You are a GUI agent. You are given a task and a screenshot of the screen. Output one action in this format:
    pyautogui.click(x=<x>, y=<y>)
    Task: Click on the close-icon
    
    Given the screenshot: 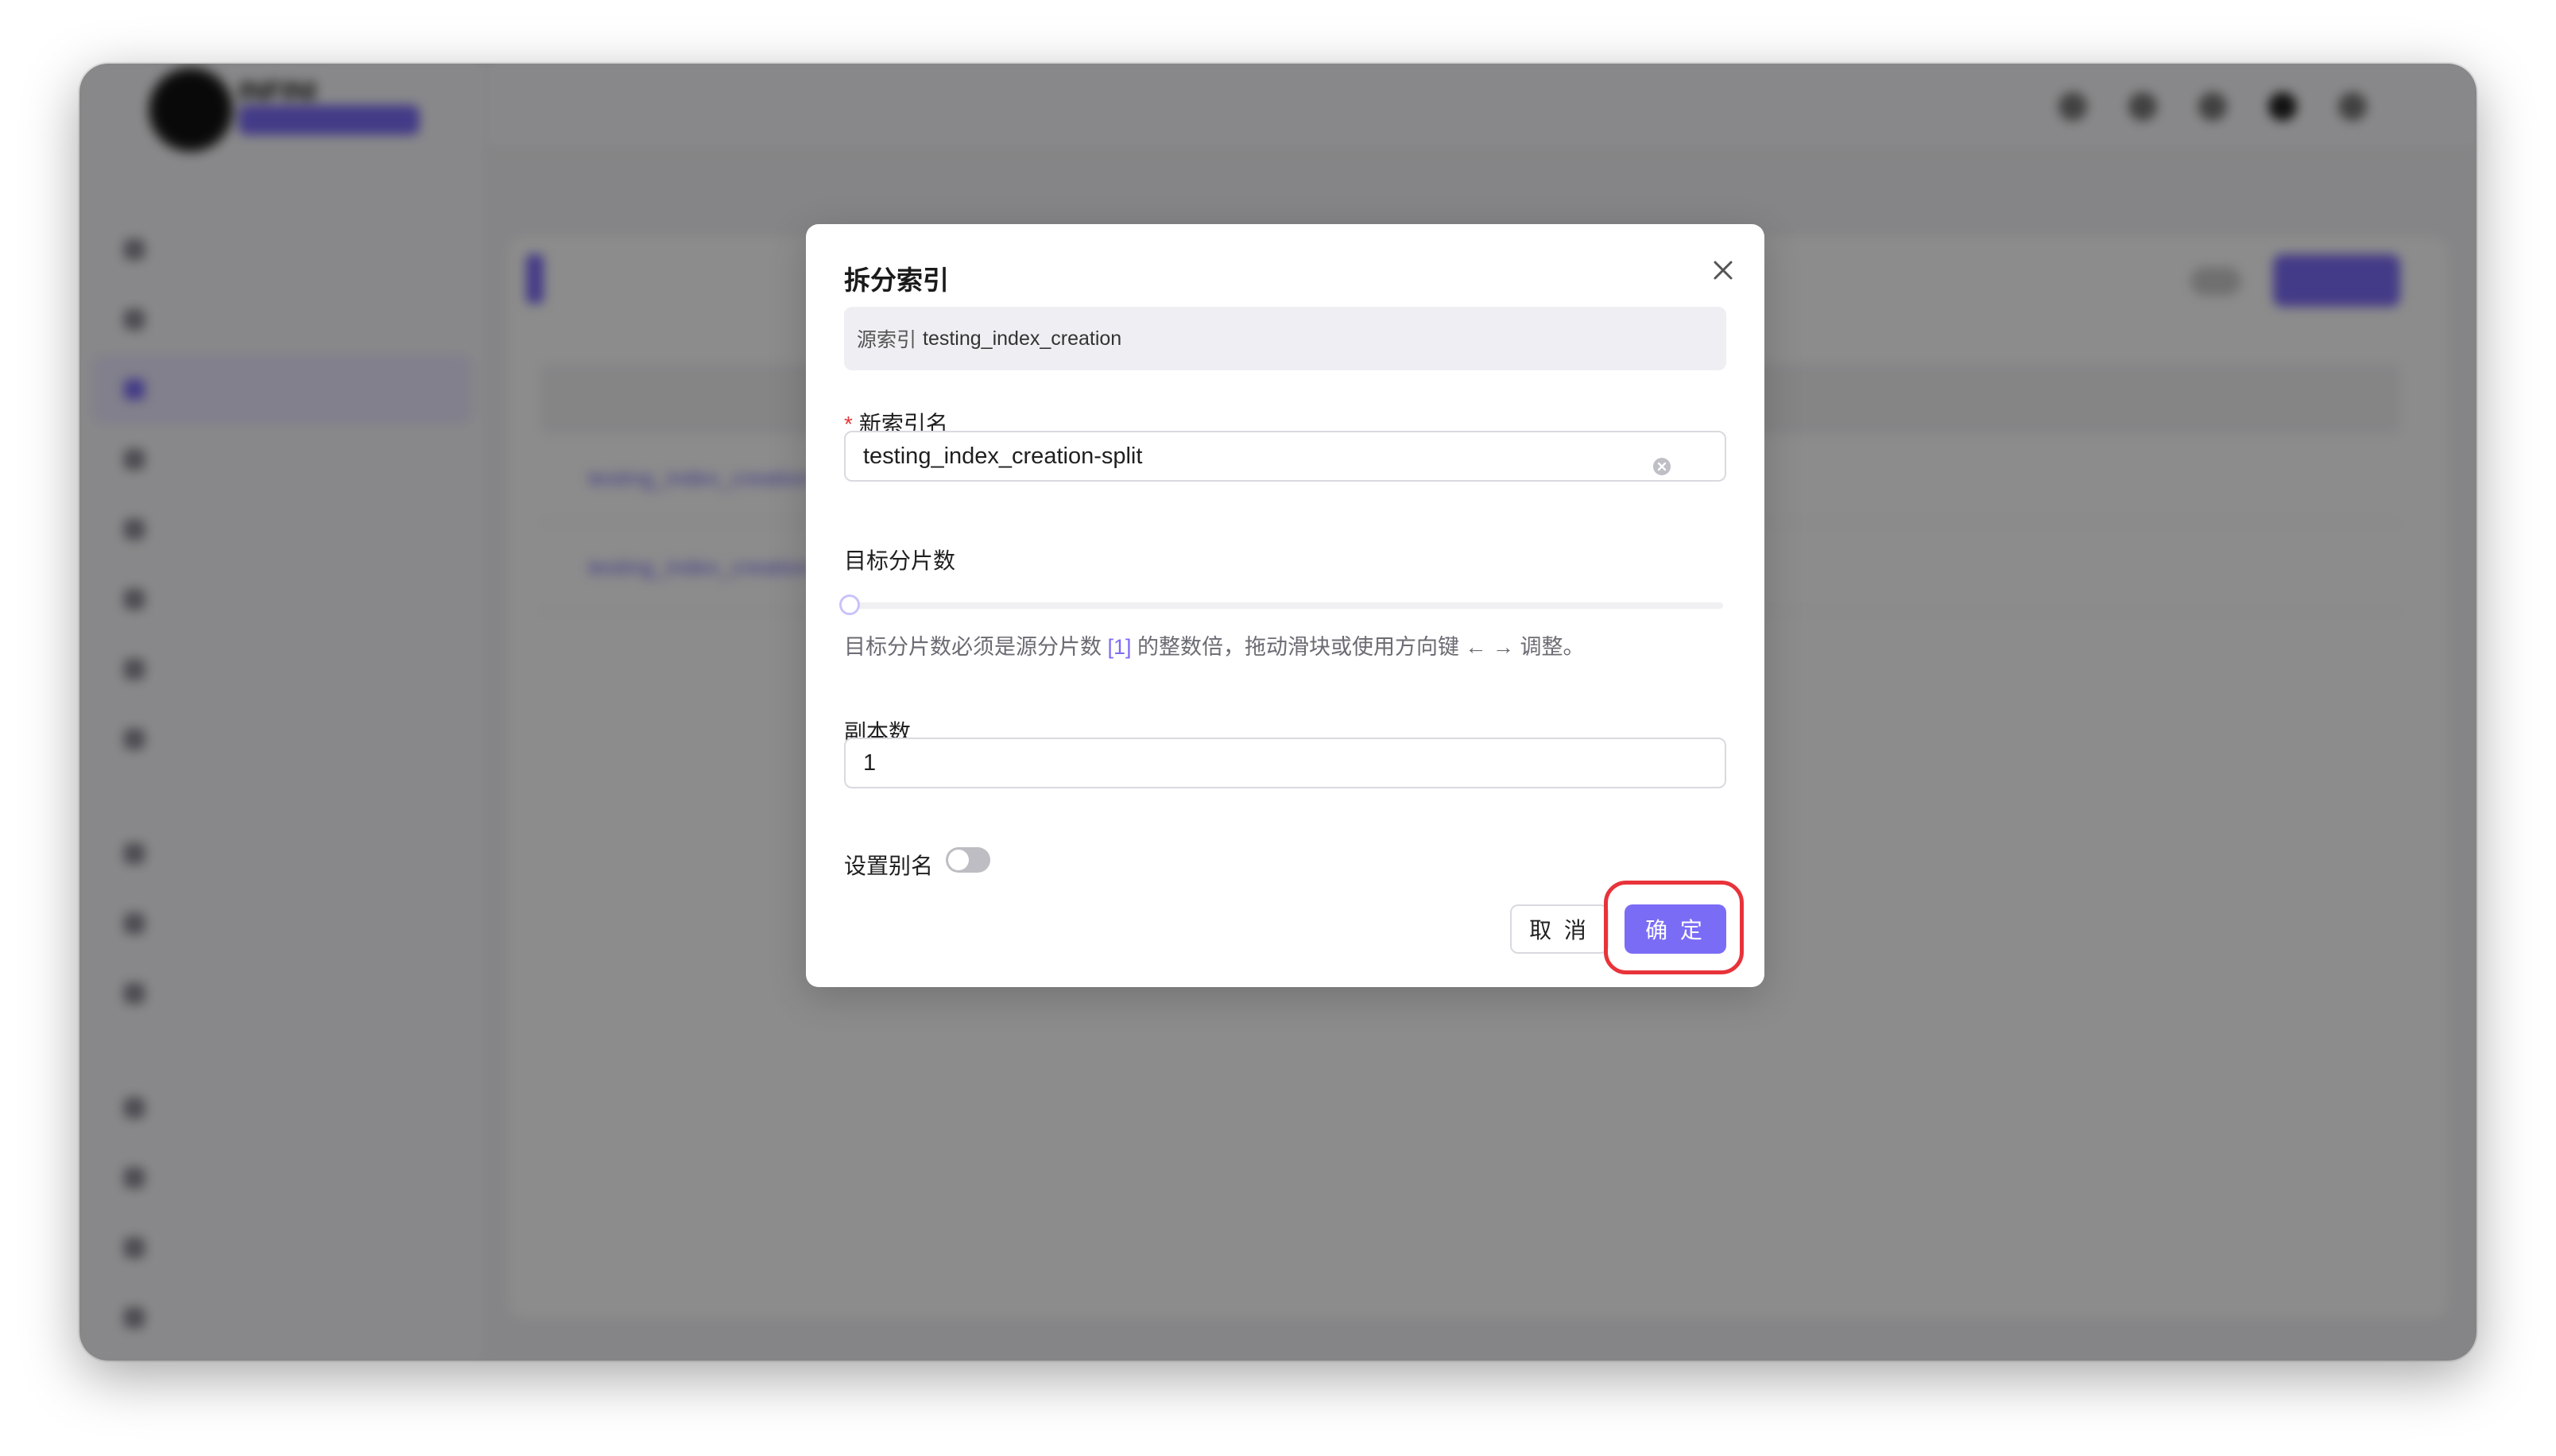 What is the action you would take?
    pyautogui.click(x=1723, y=270)
    